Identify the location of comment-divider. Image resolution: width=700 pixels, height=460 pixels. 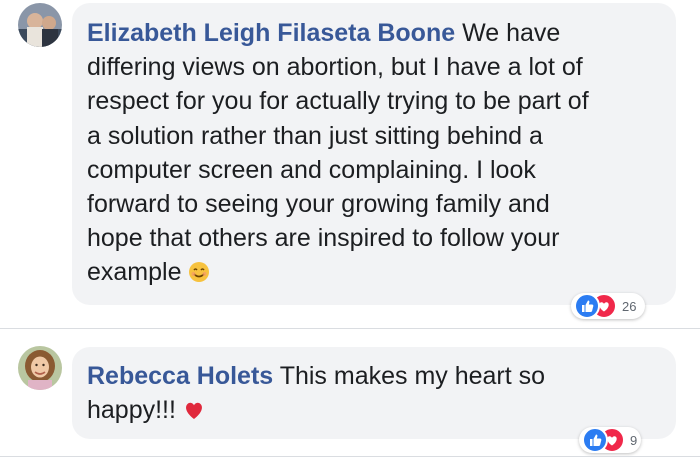
(350, 328).